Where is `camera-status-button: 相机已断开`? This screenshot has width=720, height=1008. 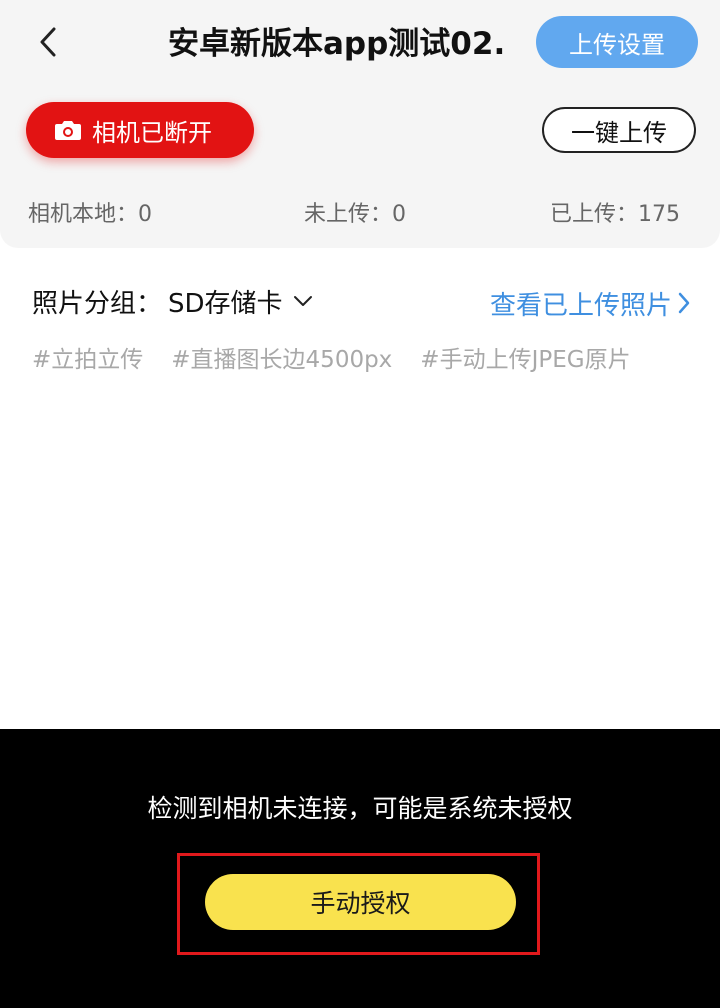 camera-status-button: 相机已断开 is located at coordinates (140, 130).